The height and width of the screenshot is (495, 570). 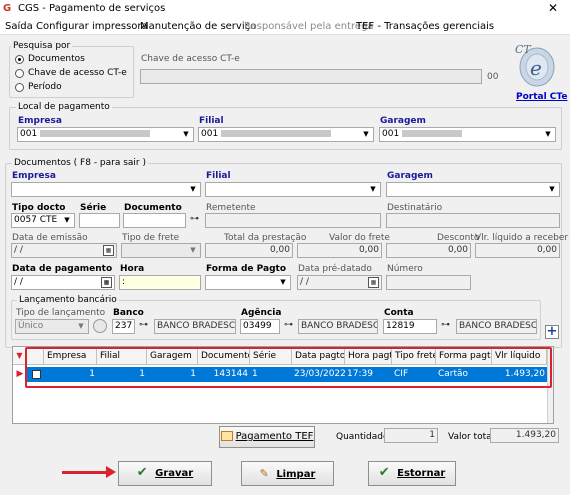 What do you see at coordinates (62, 269) in the screenshot?
I see `data-pagamento-label: Data de pagamento` at bounding box center [62, 269].